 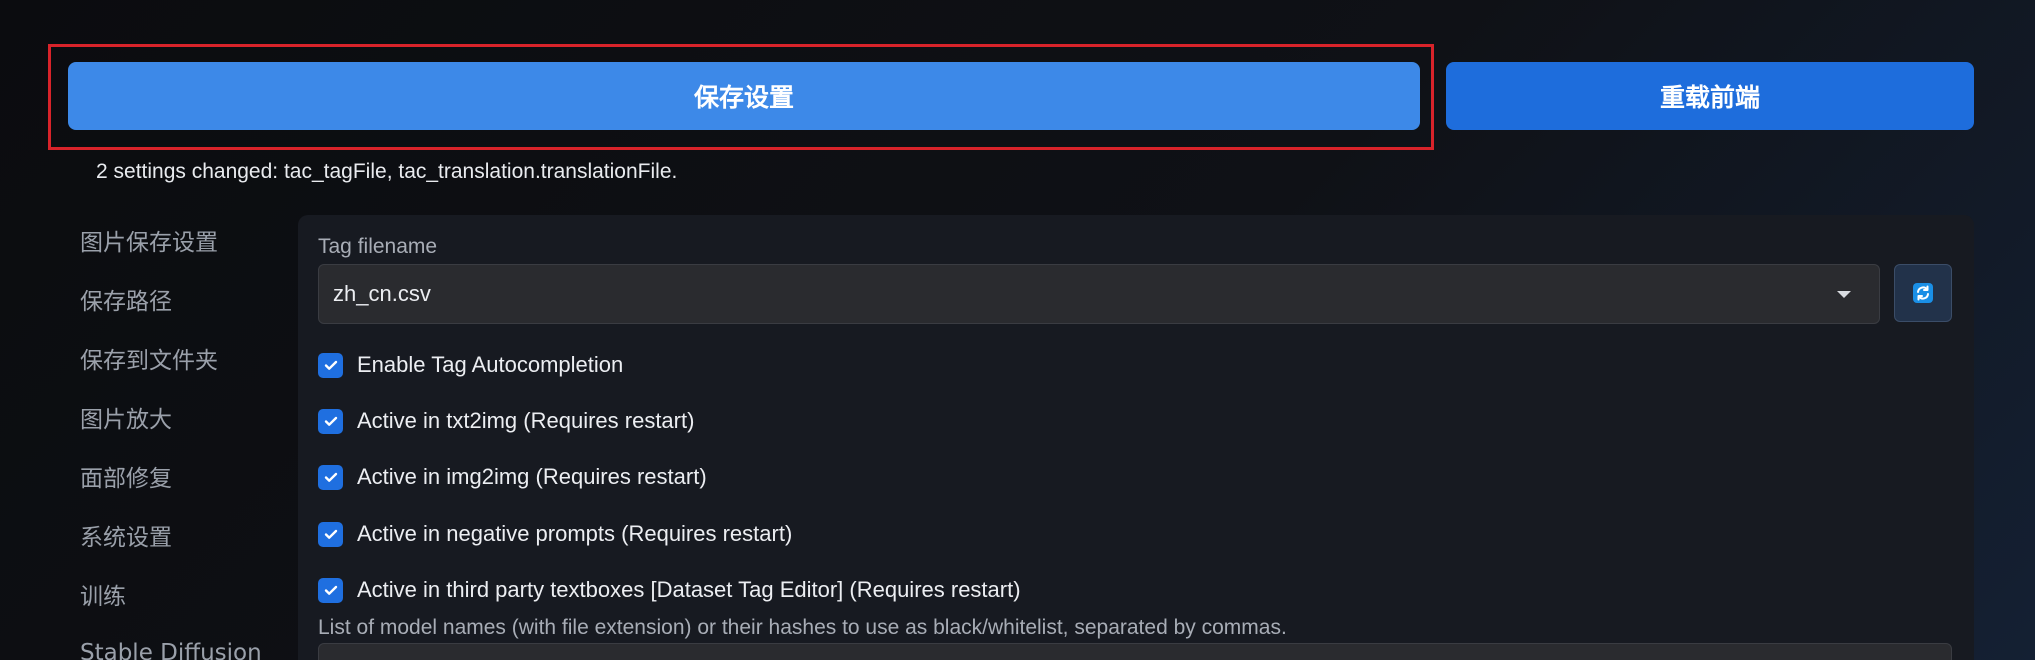 I want to click on sidebar-item-training: 训练, so click(x=180, y=593).